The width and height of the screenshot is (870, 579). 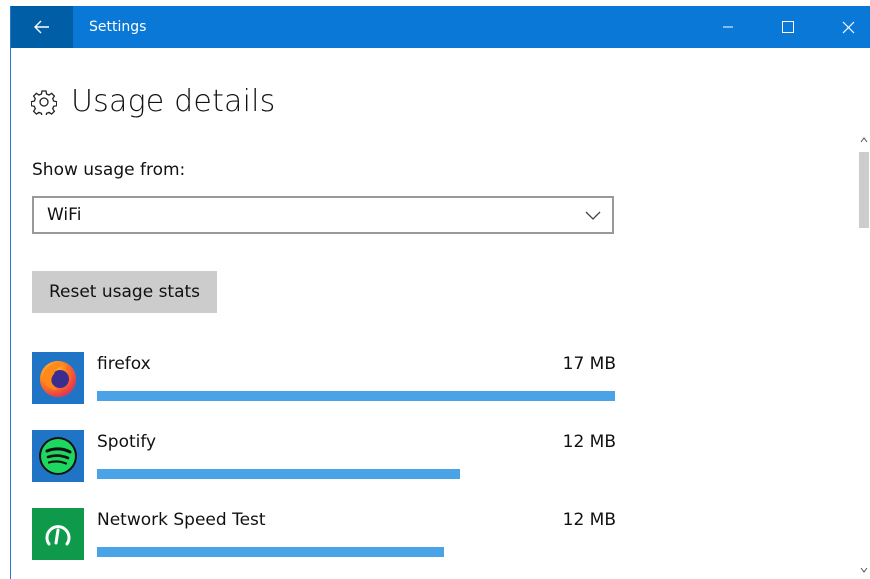 I want to click on page-header: Usage details, so click(x=153, y=101).